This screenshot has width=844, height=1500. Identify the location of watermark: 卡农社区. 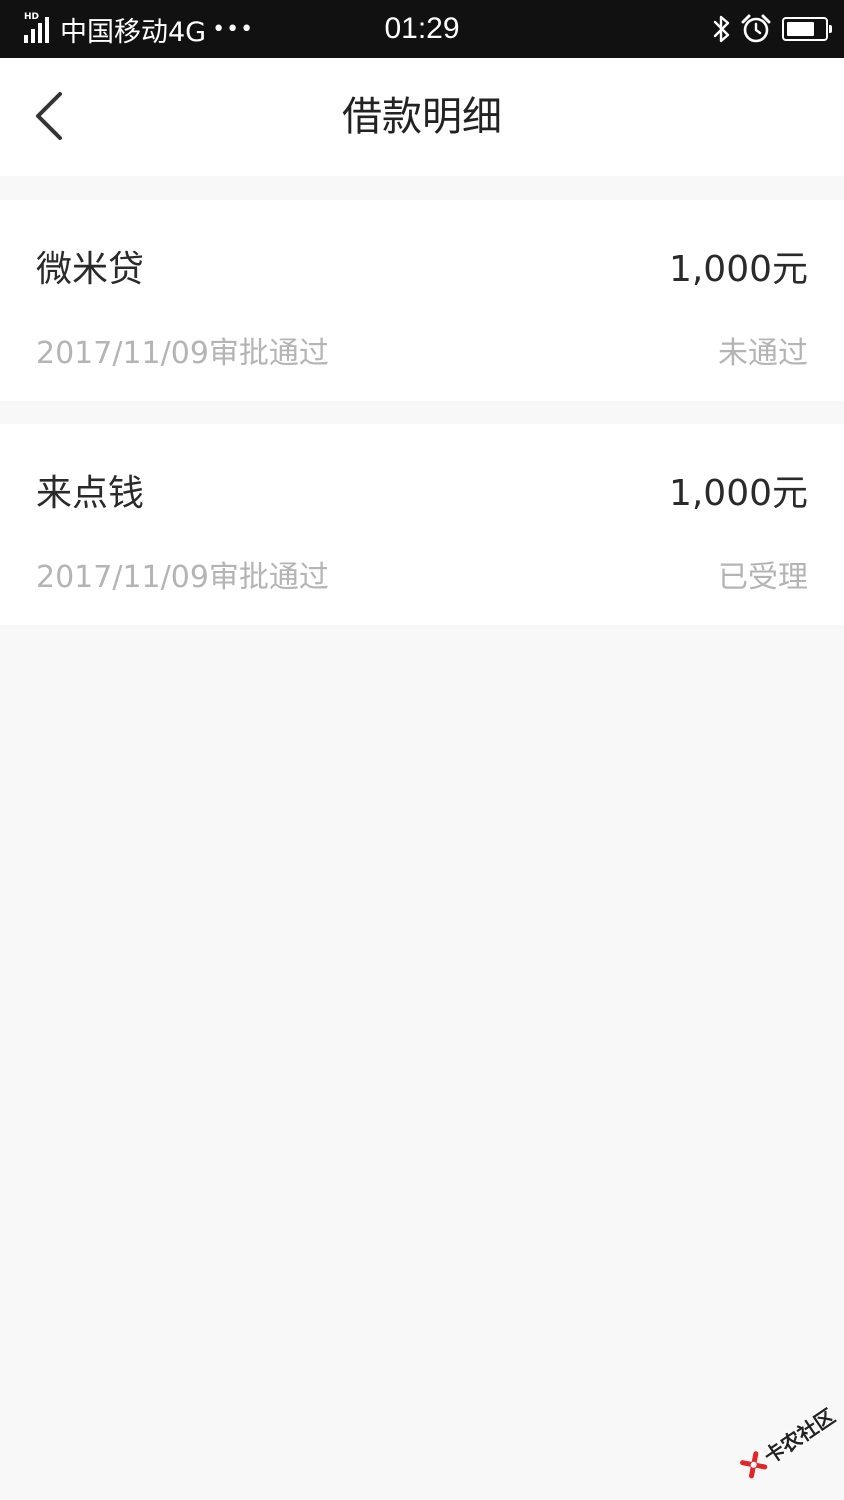
(784, 1443).